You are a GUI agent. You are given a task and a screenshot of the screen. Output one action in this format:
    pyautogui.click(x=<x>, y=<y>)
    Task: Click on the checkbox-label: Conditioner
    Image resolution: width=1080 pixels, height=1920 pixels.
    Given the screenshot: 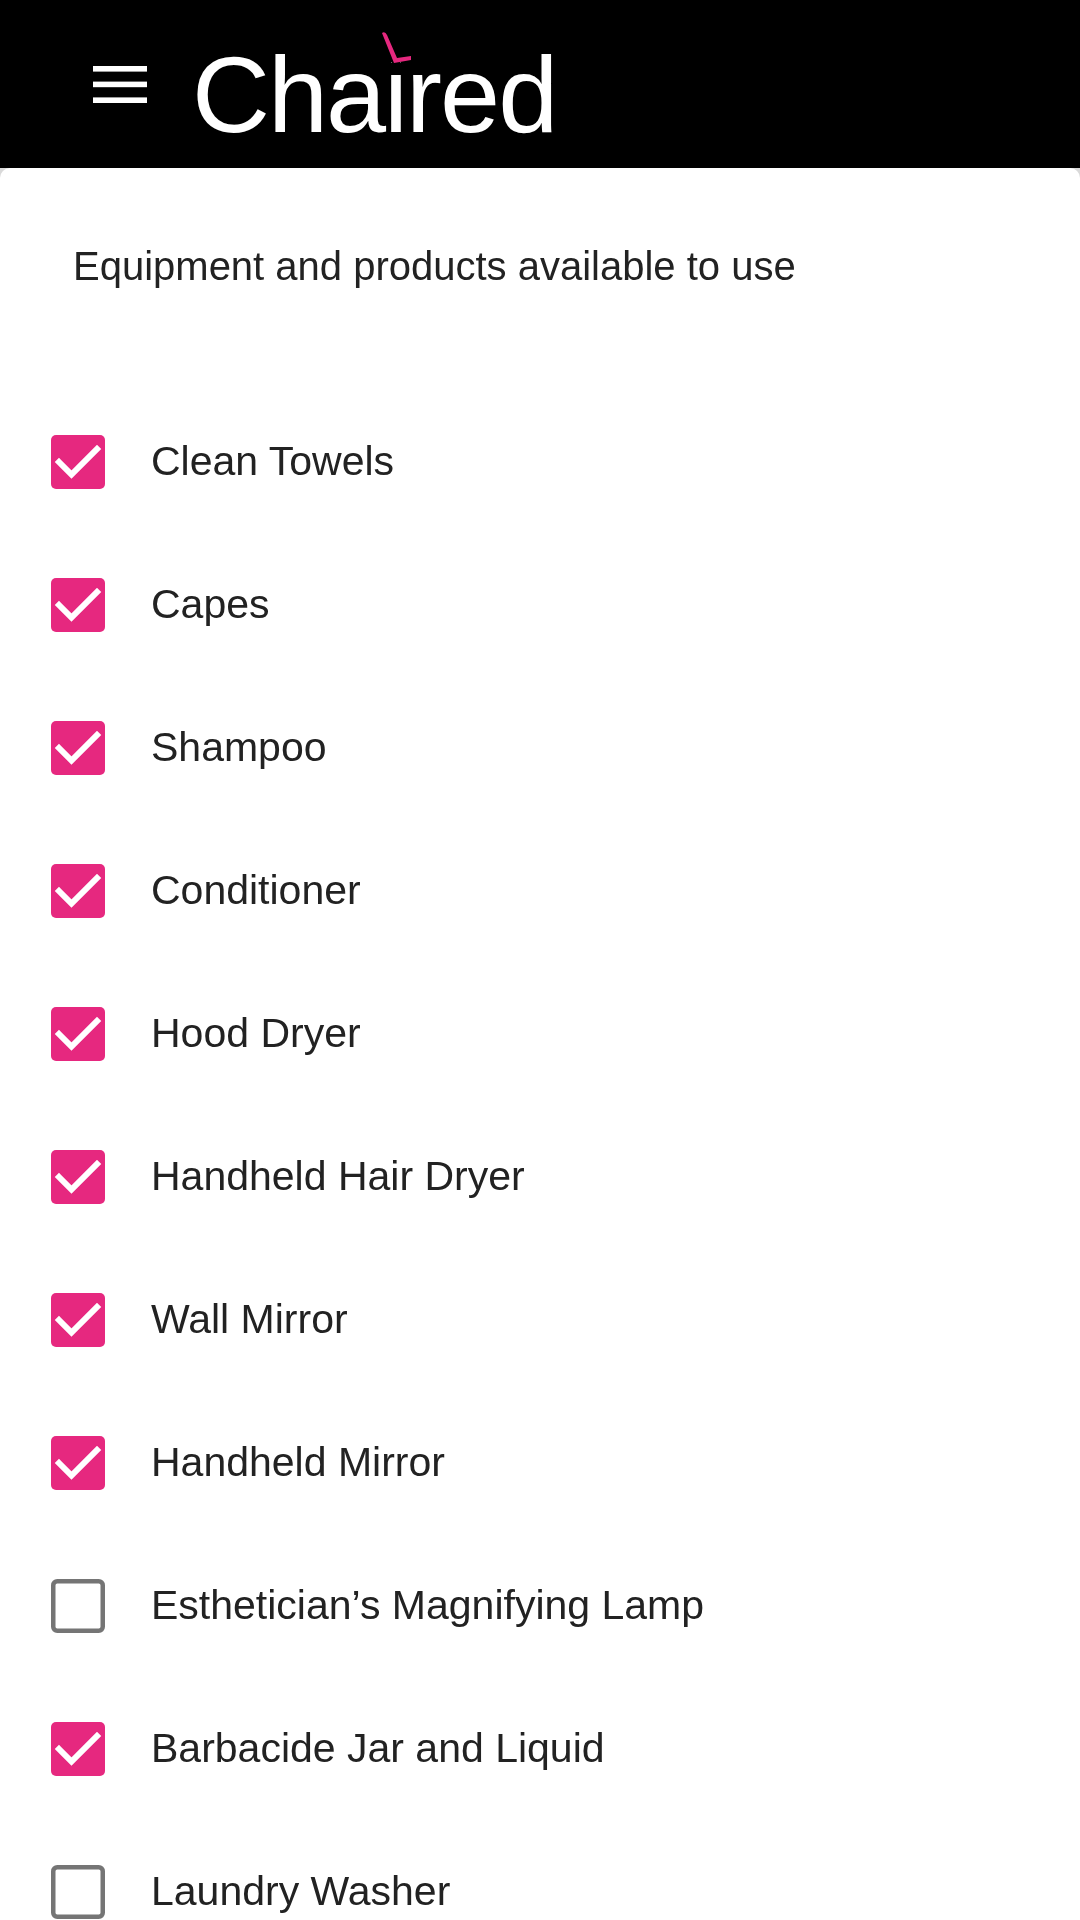 What is the action you would take?
    pyautogui.click(x=256, y=890)
    